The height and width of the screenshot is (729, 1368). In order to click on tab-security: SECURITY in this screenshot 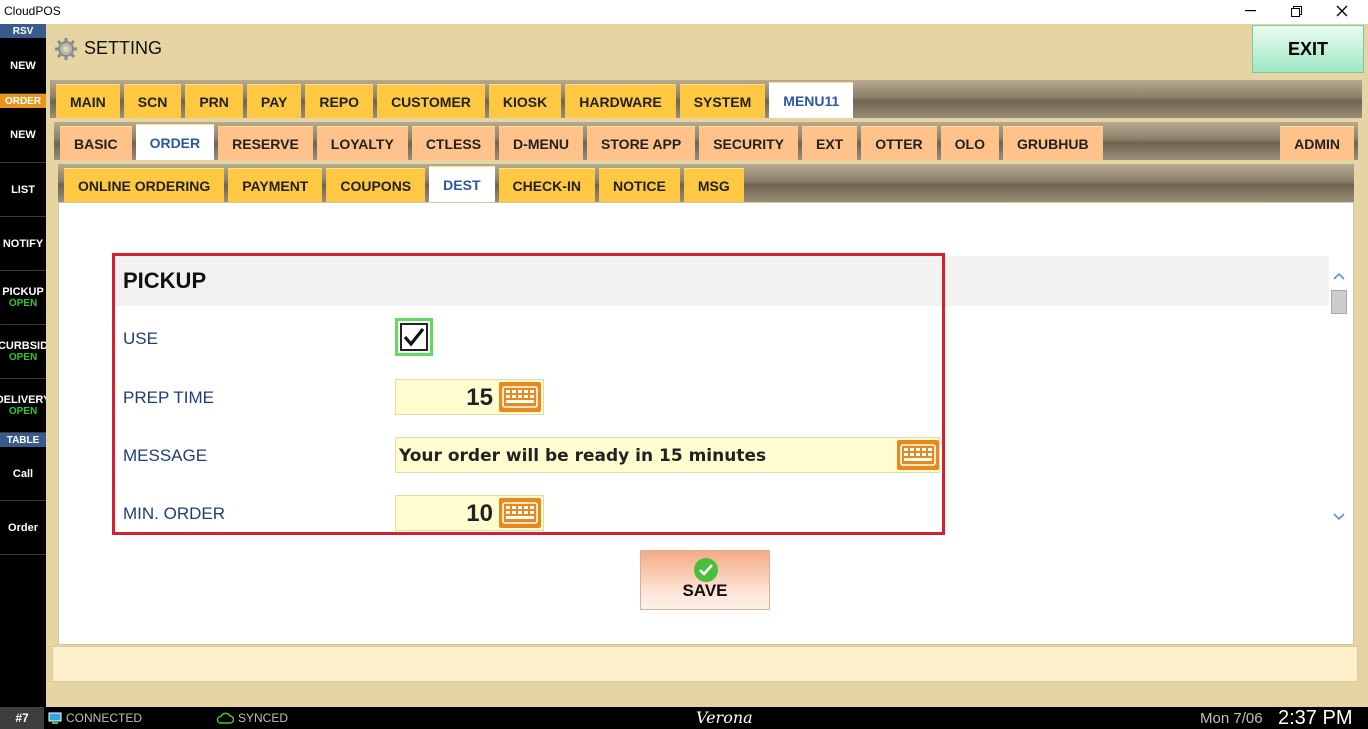, I will do `click(748, 143)`.